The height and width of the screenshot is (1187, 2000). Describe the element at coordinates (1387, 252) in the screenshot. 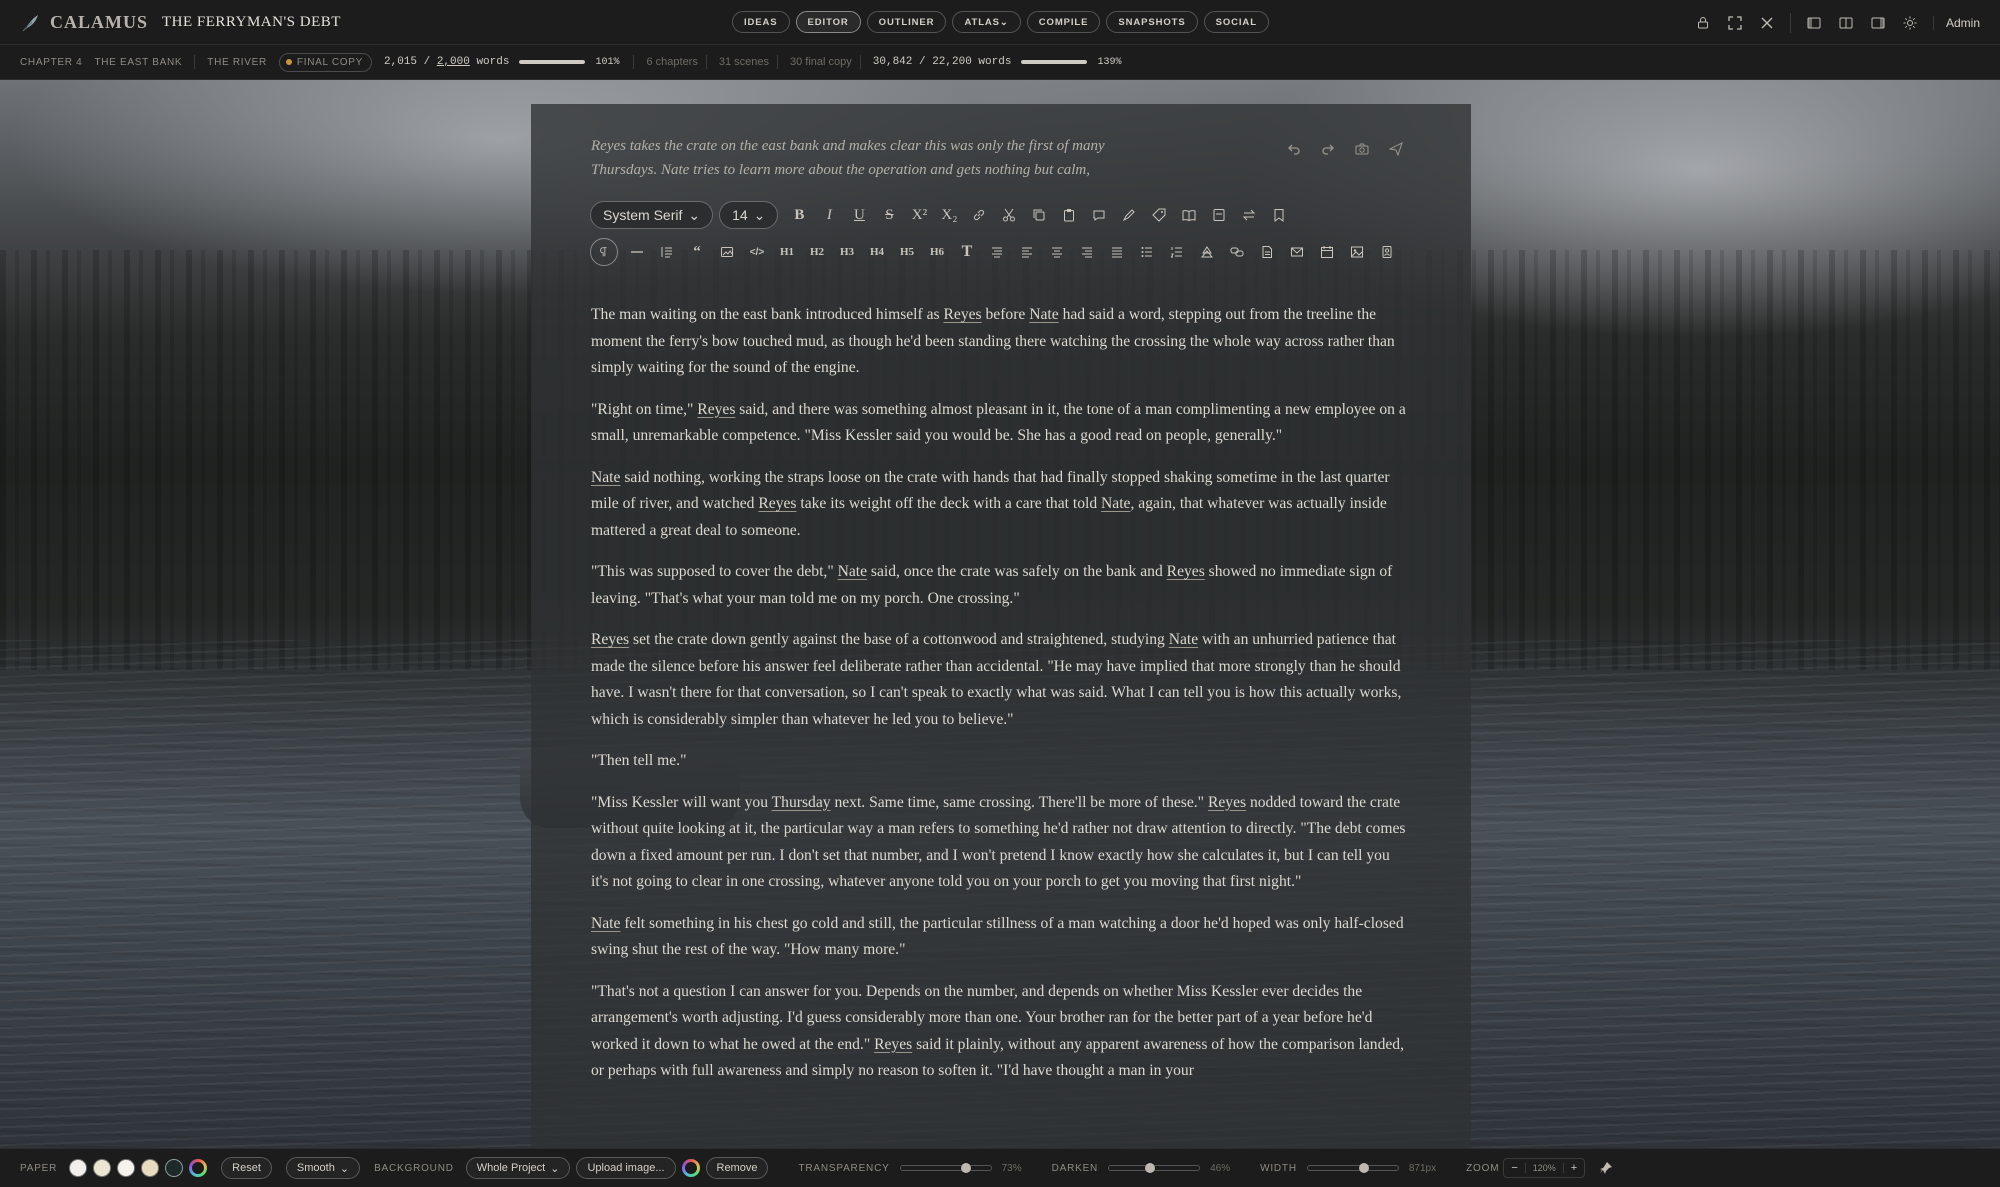

I see `contact-card-icon` at that location.